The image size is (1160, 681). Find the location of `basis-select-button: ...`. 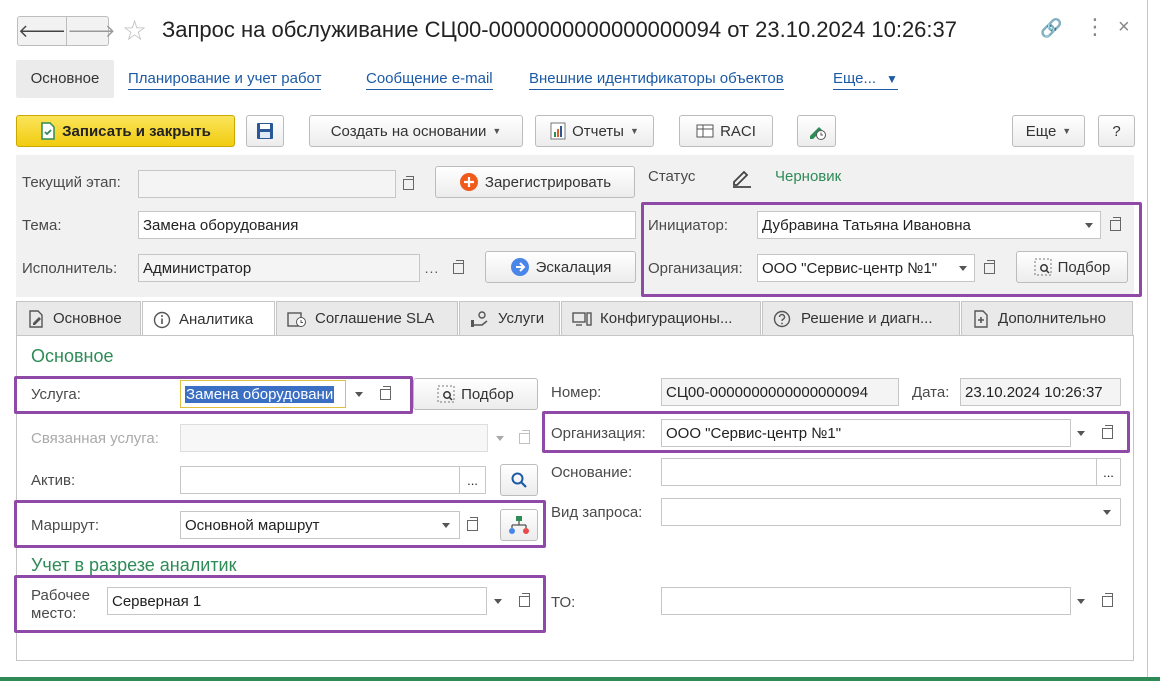

basis-select-button: ... is located at coordinates (1108, 472).